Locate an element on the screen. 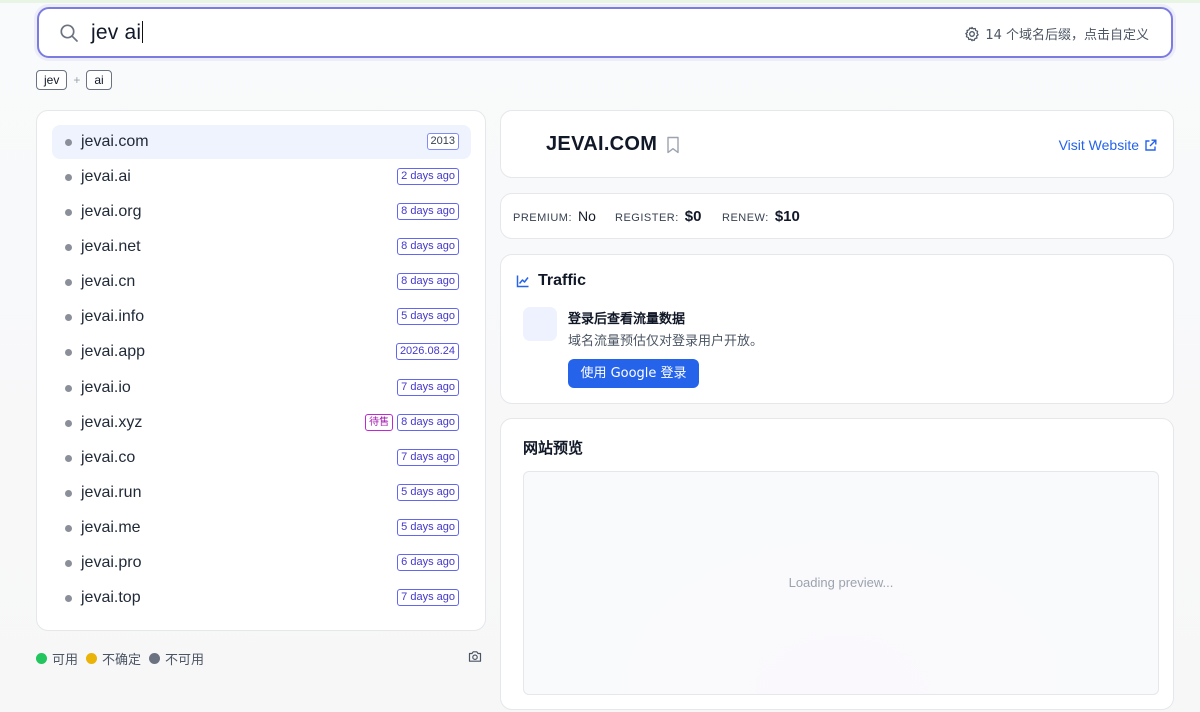 Image resolution: width=1200 pixels, height=712 pixels. domain-name: jevai.info is located at coordinates (113, 317).